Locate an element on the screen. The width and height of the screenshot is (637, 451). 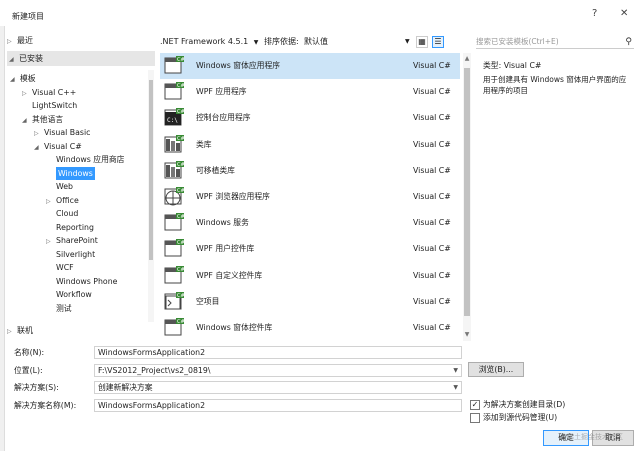
tree-item-label: 已安装 is located at coordinates (31, 58).